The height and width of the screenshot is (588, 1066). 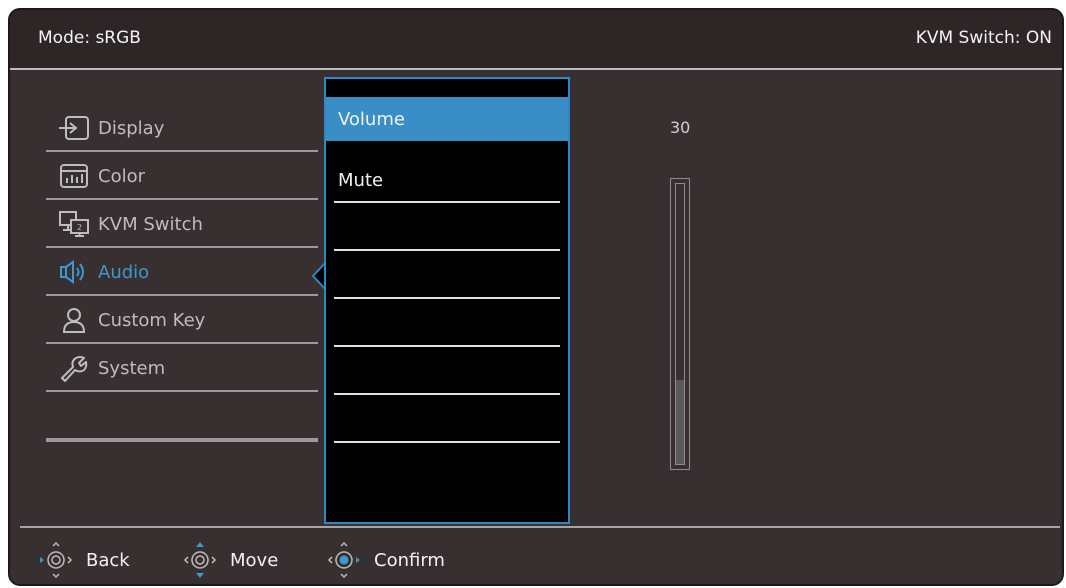 What do you see at coordinates (182, 418) in the screenshot?
I see `menu-item-empty` at bounding box center [182, 418].